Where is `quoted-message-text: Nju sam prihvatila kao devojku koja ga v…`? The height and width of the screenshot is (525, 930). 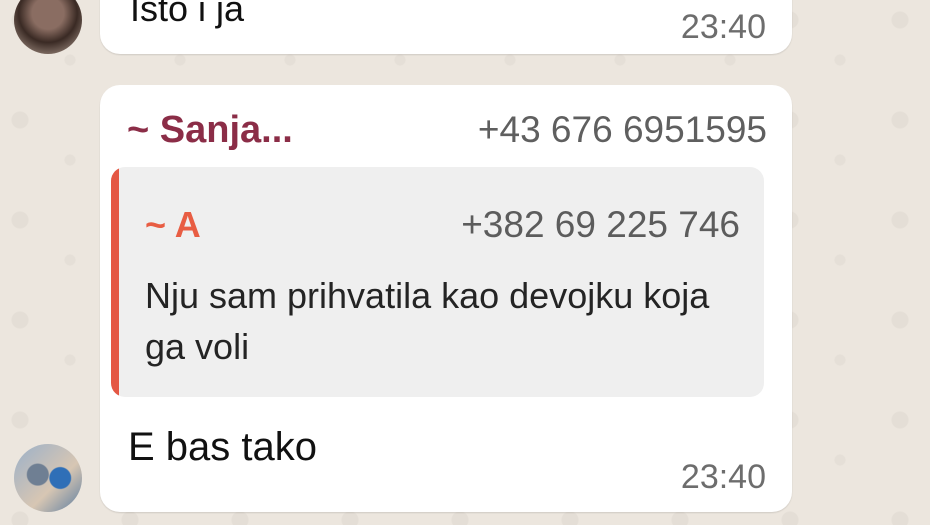 quoted-message-text: Nju sam prihvatila kao devojku koja ga v… is located at coordinates (427, 321).